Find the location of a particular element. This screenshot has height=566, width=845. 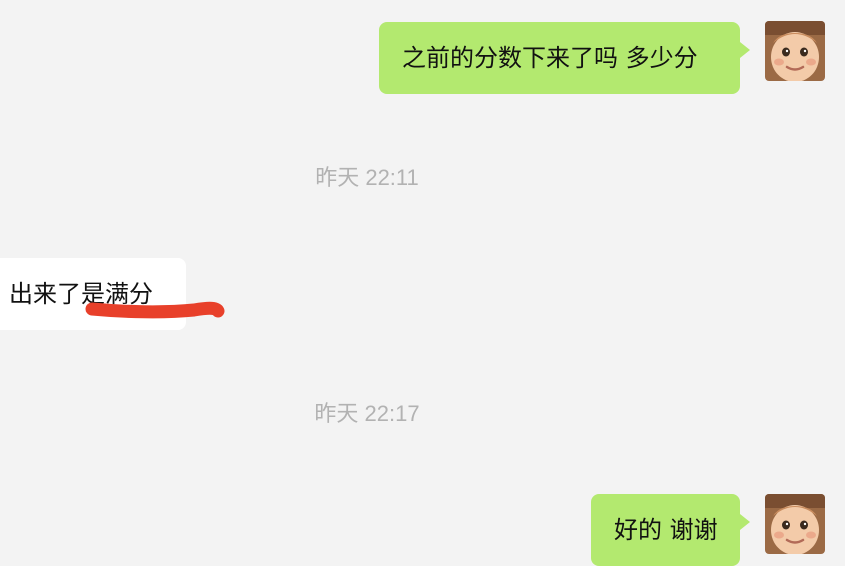

message-bubble-sent: 之前的分数下来了吗 多少分 is located at coordinates (559, 58).